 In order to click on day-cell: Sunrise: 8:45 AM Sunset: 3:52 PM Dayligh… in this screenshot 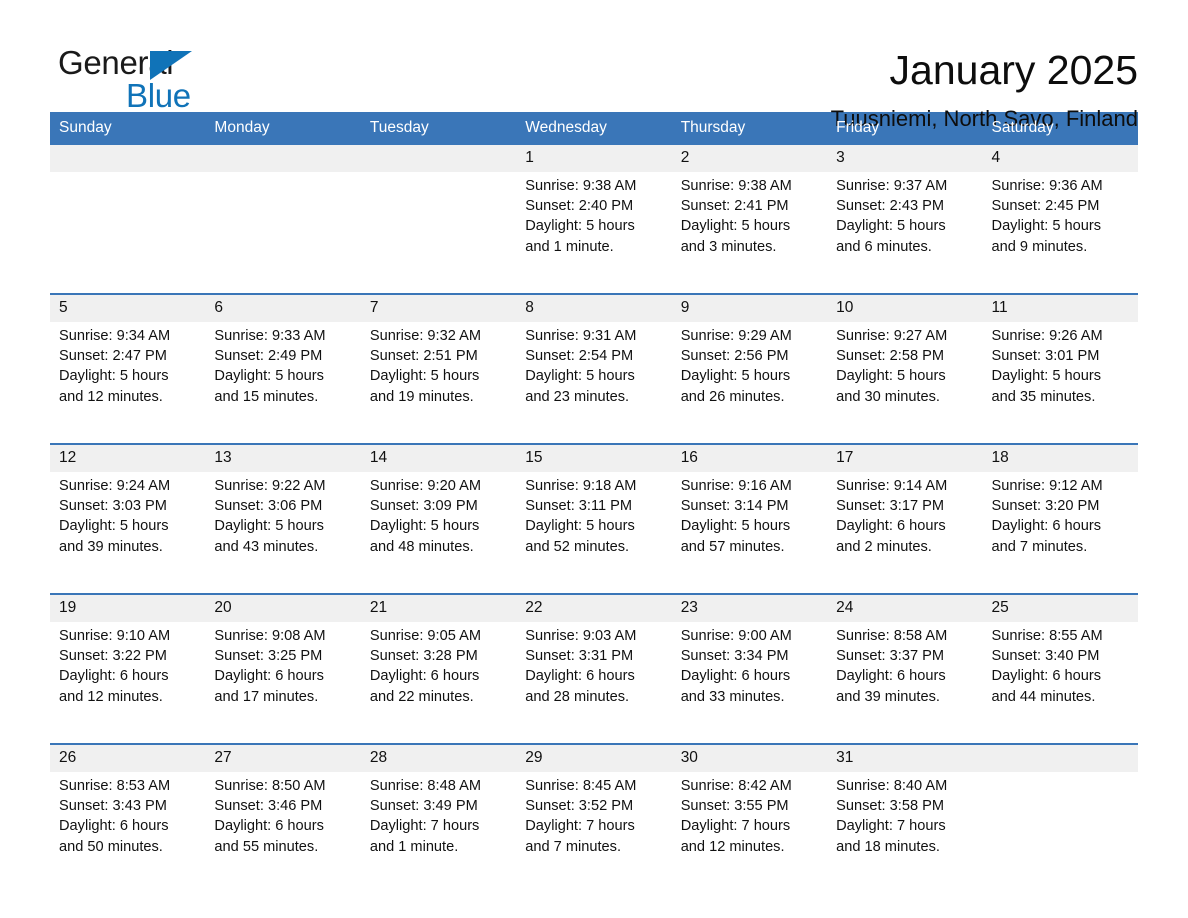, I will do `click(594, 828)`.